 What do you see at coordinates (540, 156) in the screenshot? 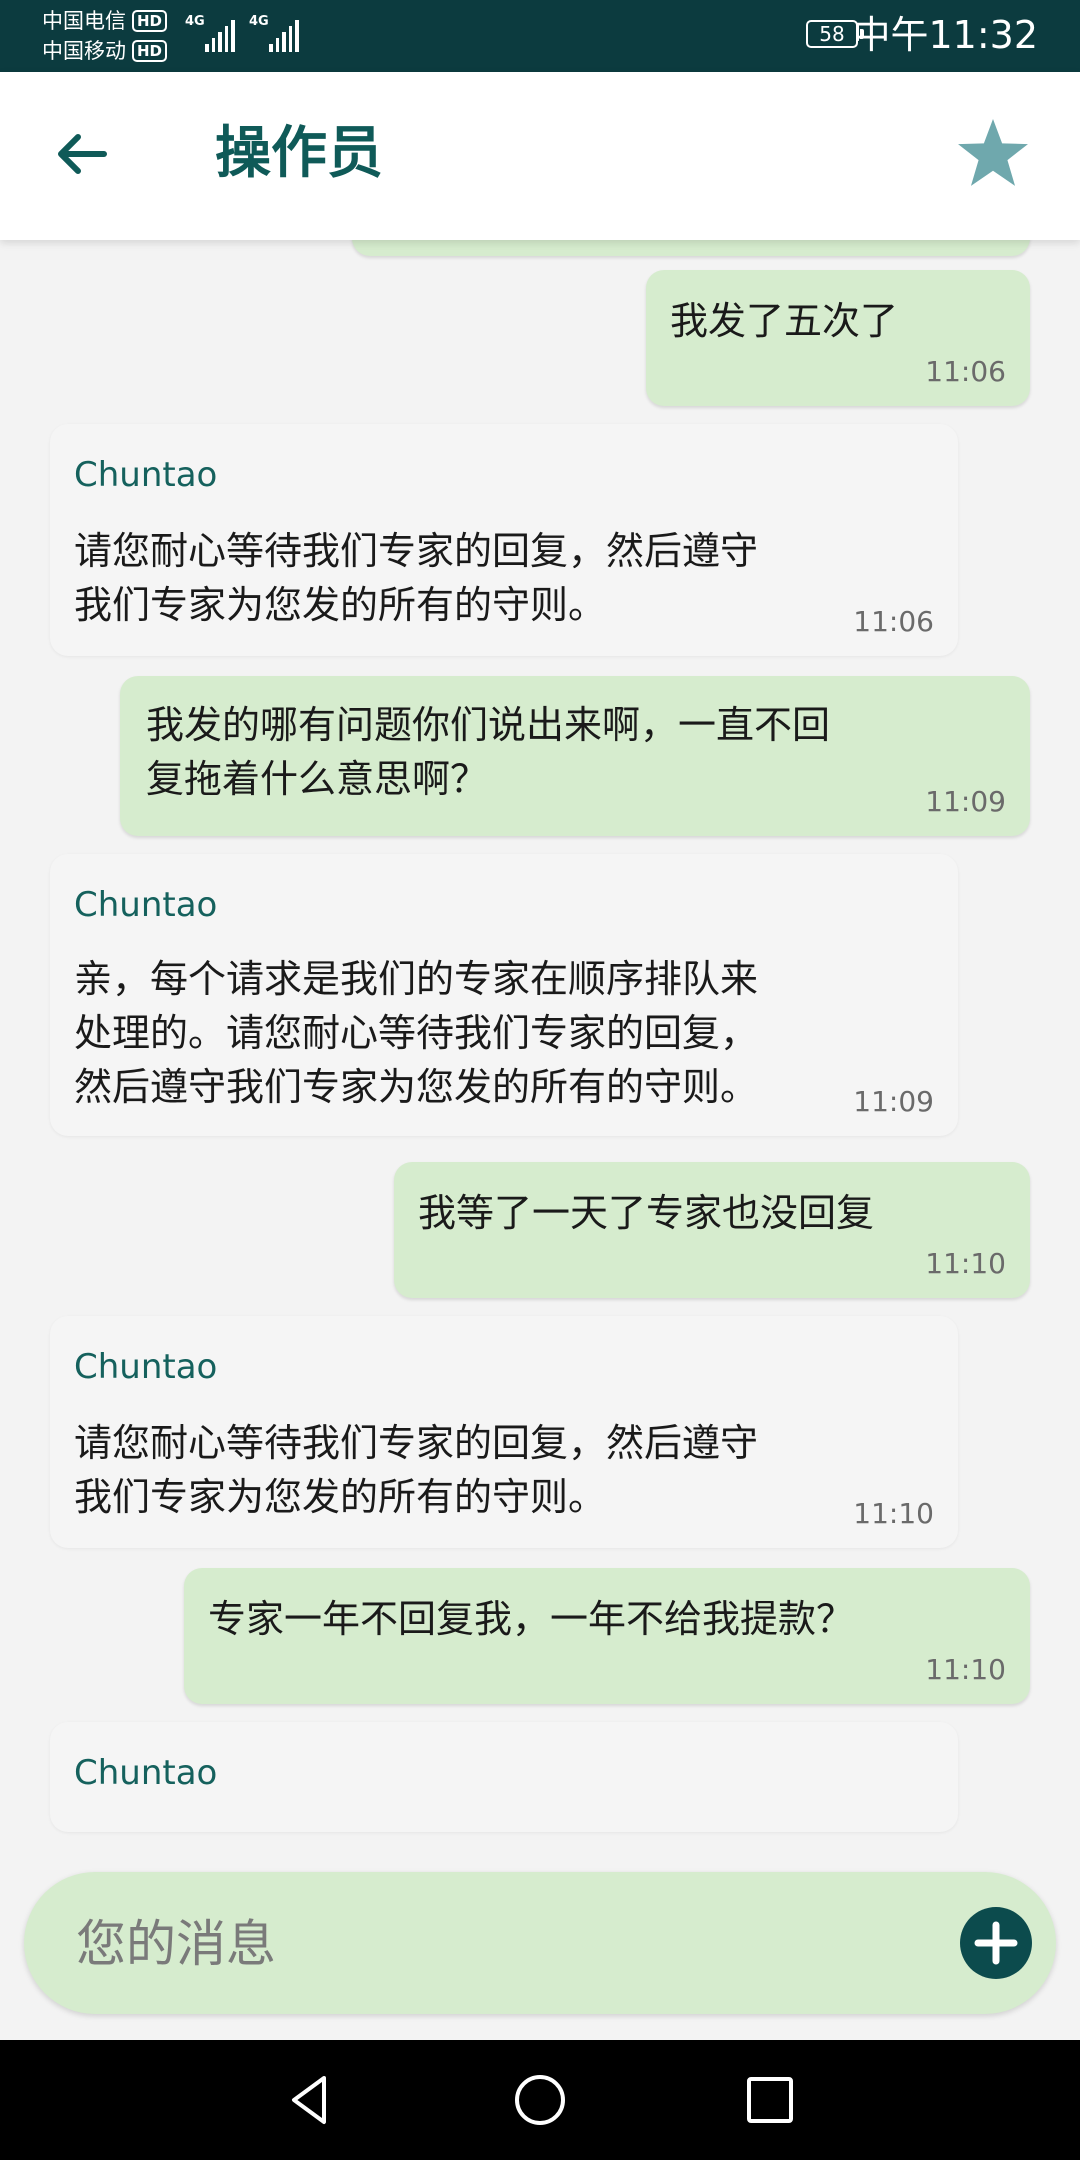
I see `app-bar: 操作员` at bounding box center [540, 156].